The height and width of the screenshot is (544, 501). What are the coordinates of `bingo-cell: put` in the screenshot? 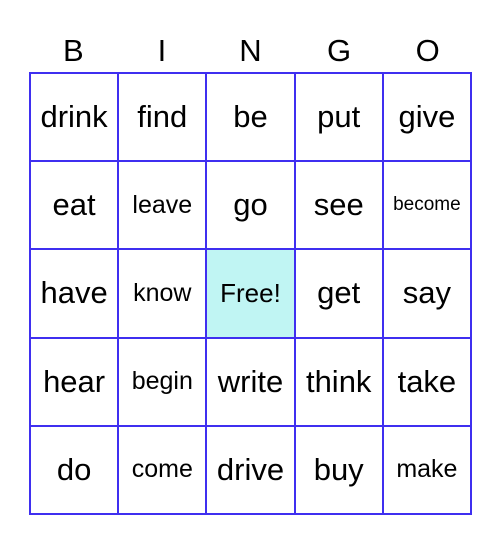 It's located at (338, 117).